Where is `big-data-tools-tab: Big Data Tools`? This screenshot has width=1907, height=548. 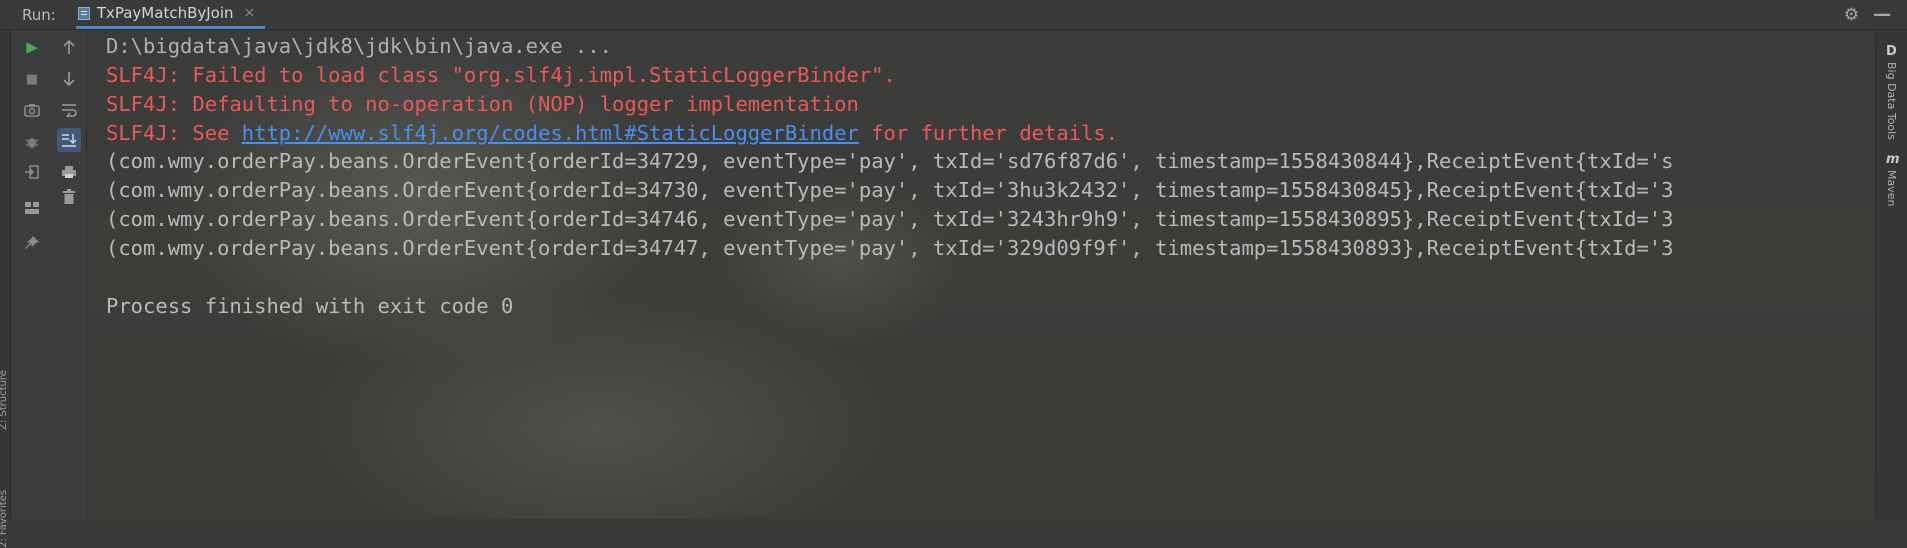 big-data-tools-tab: Big Data Tools is located at coordinates (1891, 101).